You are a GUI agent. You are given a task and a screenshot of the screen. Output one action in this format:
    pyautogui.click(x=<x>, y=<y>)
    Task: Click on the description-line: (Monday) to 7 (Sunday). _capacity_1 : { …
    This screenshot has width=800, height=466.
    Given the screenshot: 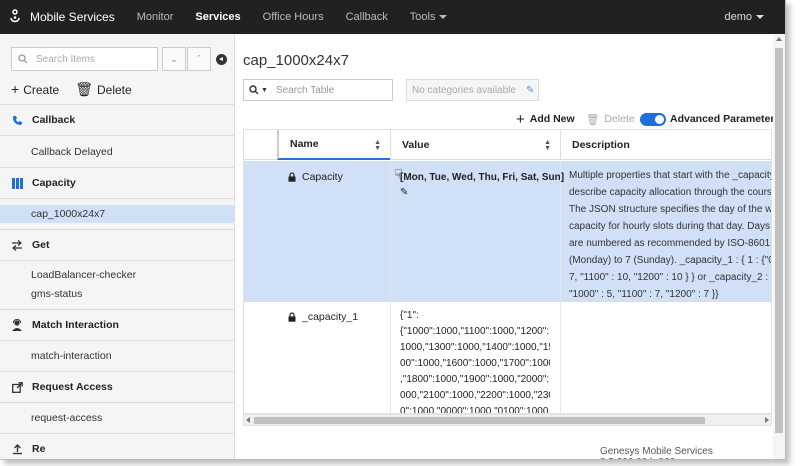 What is the action you would take?
    pyautogui.click(x=670, y=260)
    